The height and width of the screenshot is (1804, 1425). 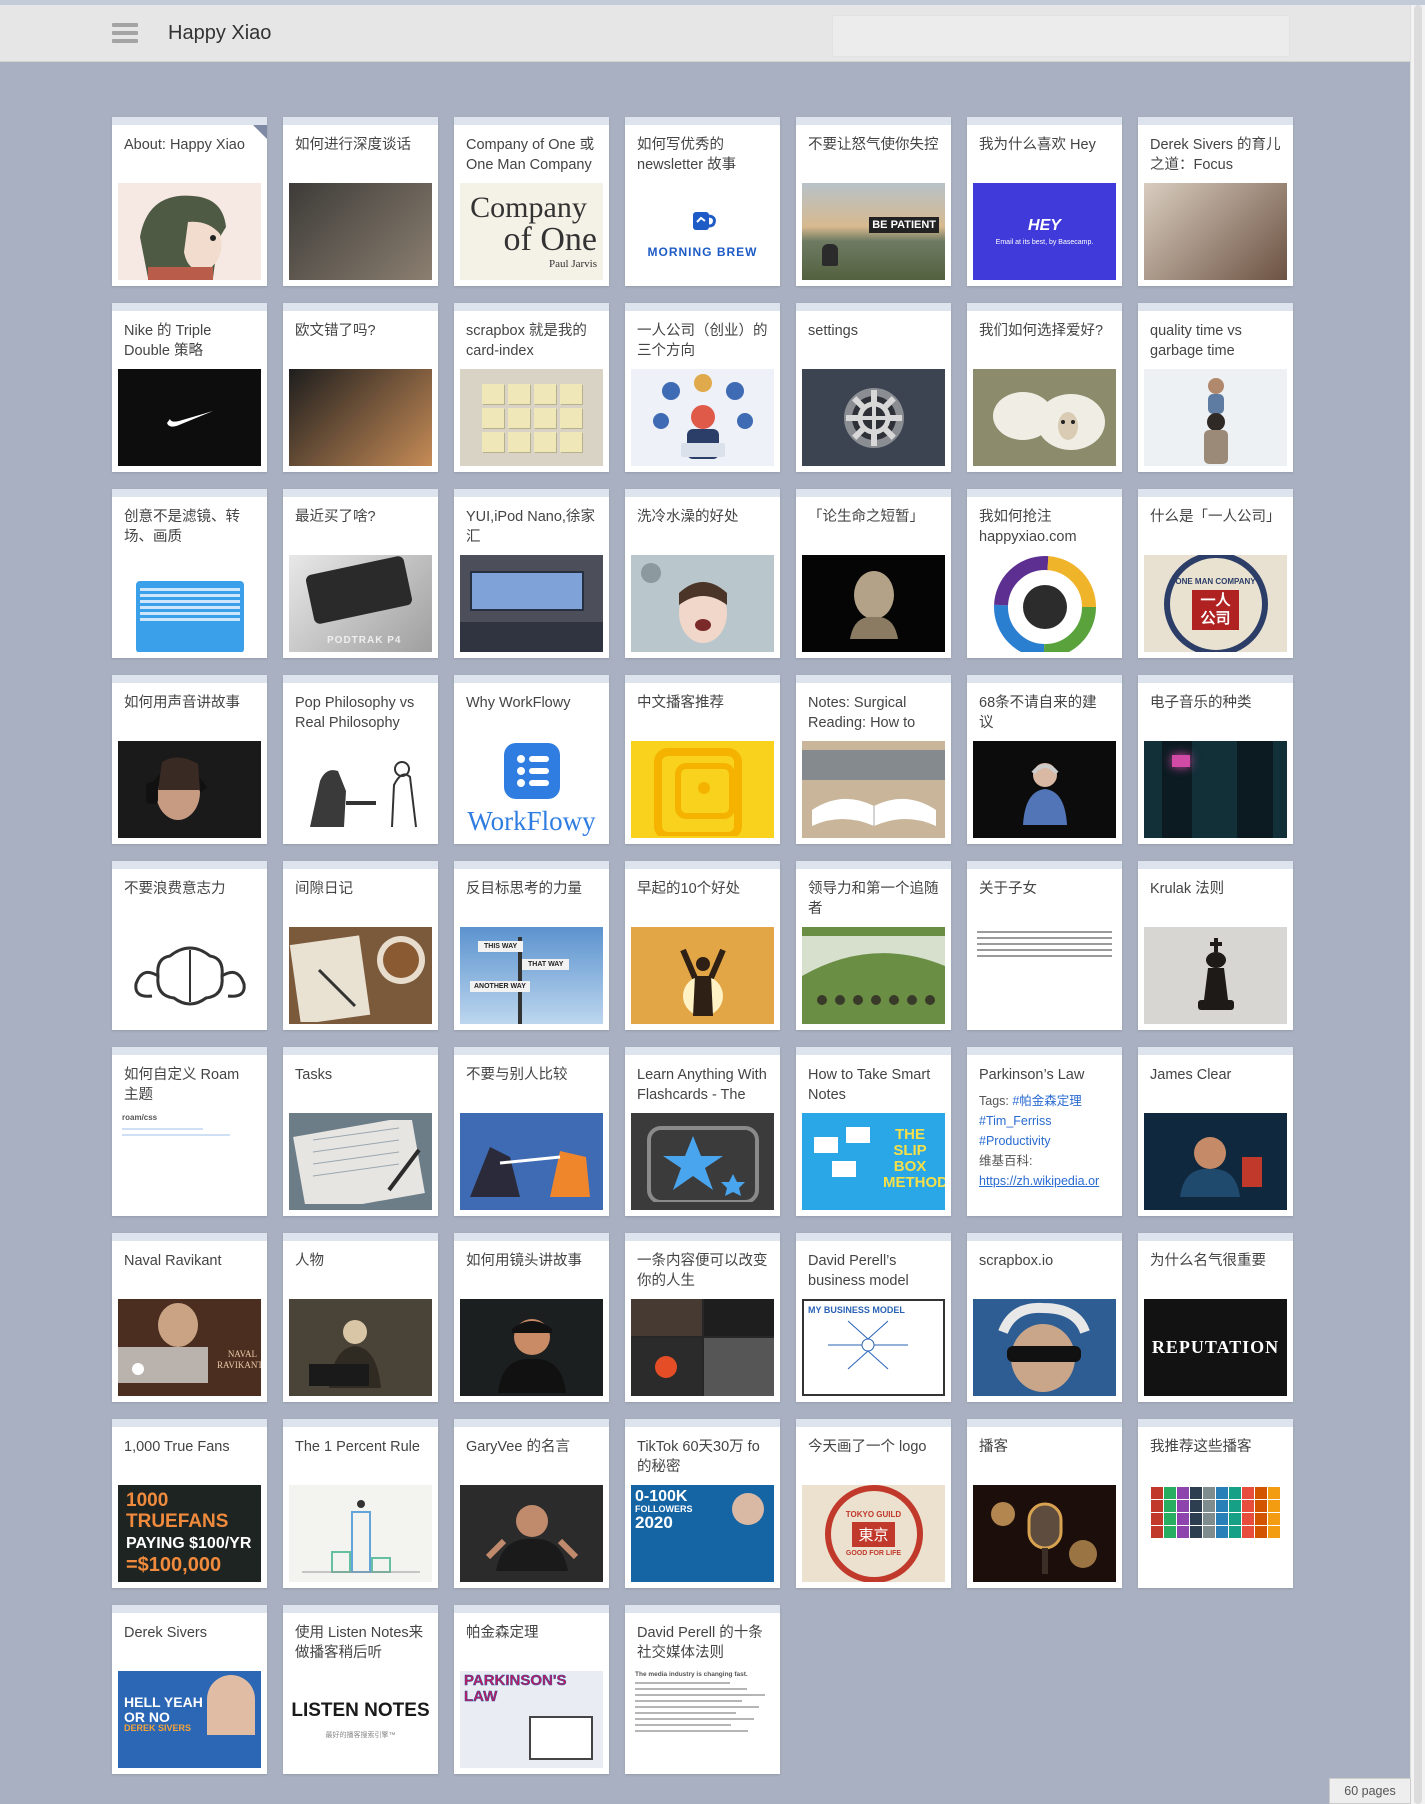 I want to click on page-card: Pop Philosophy vs Real Philosophy, so click(x=360, y=759).